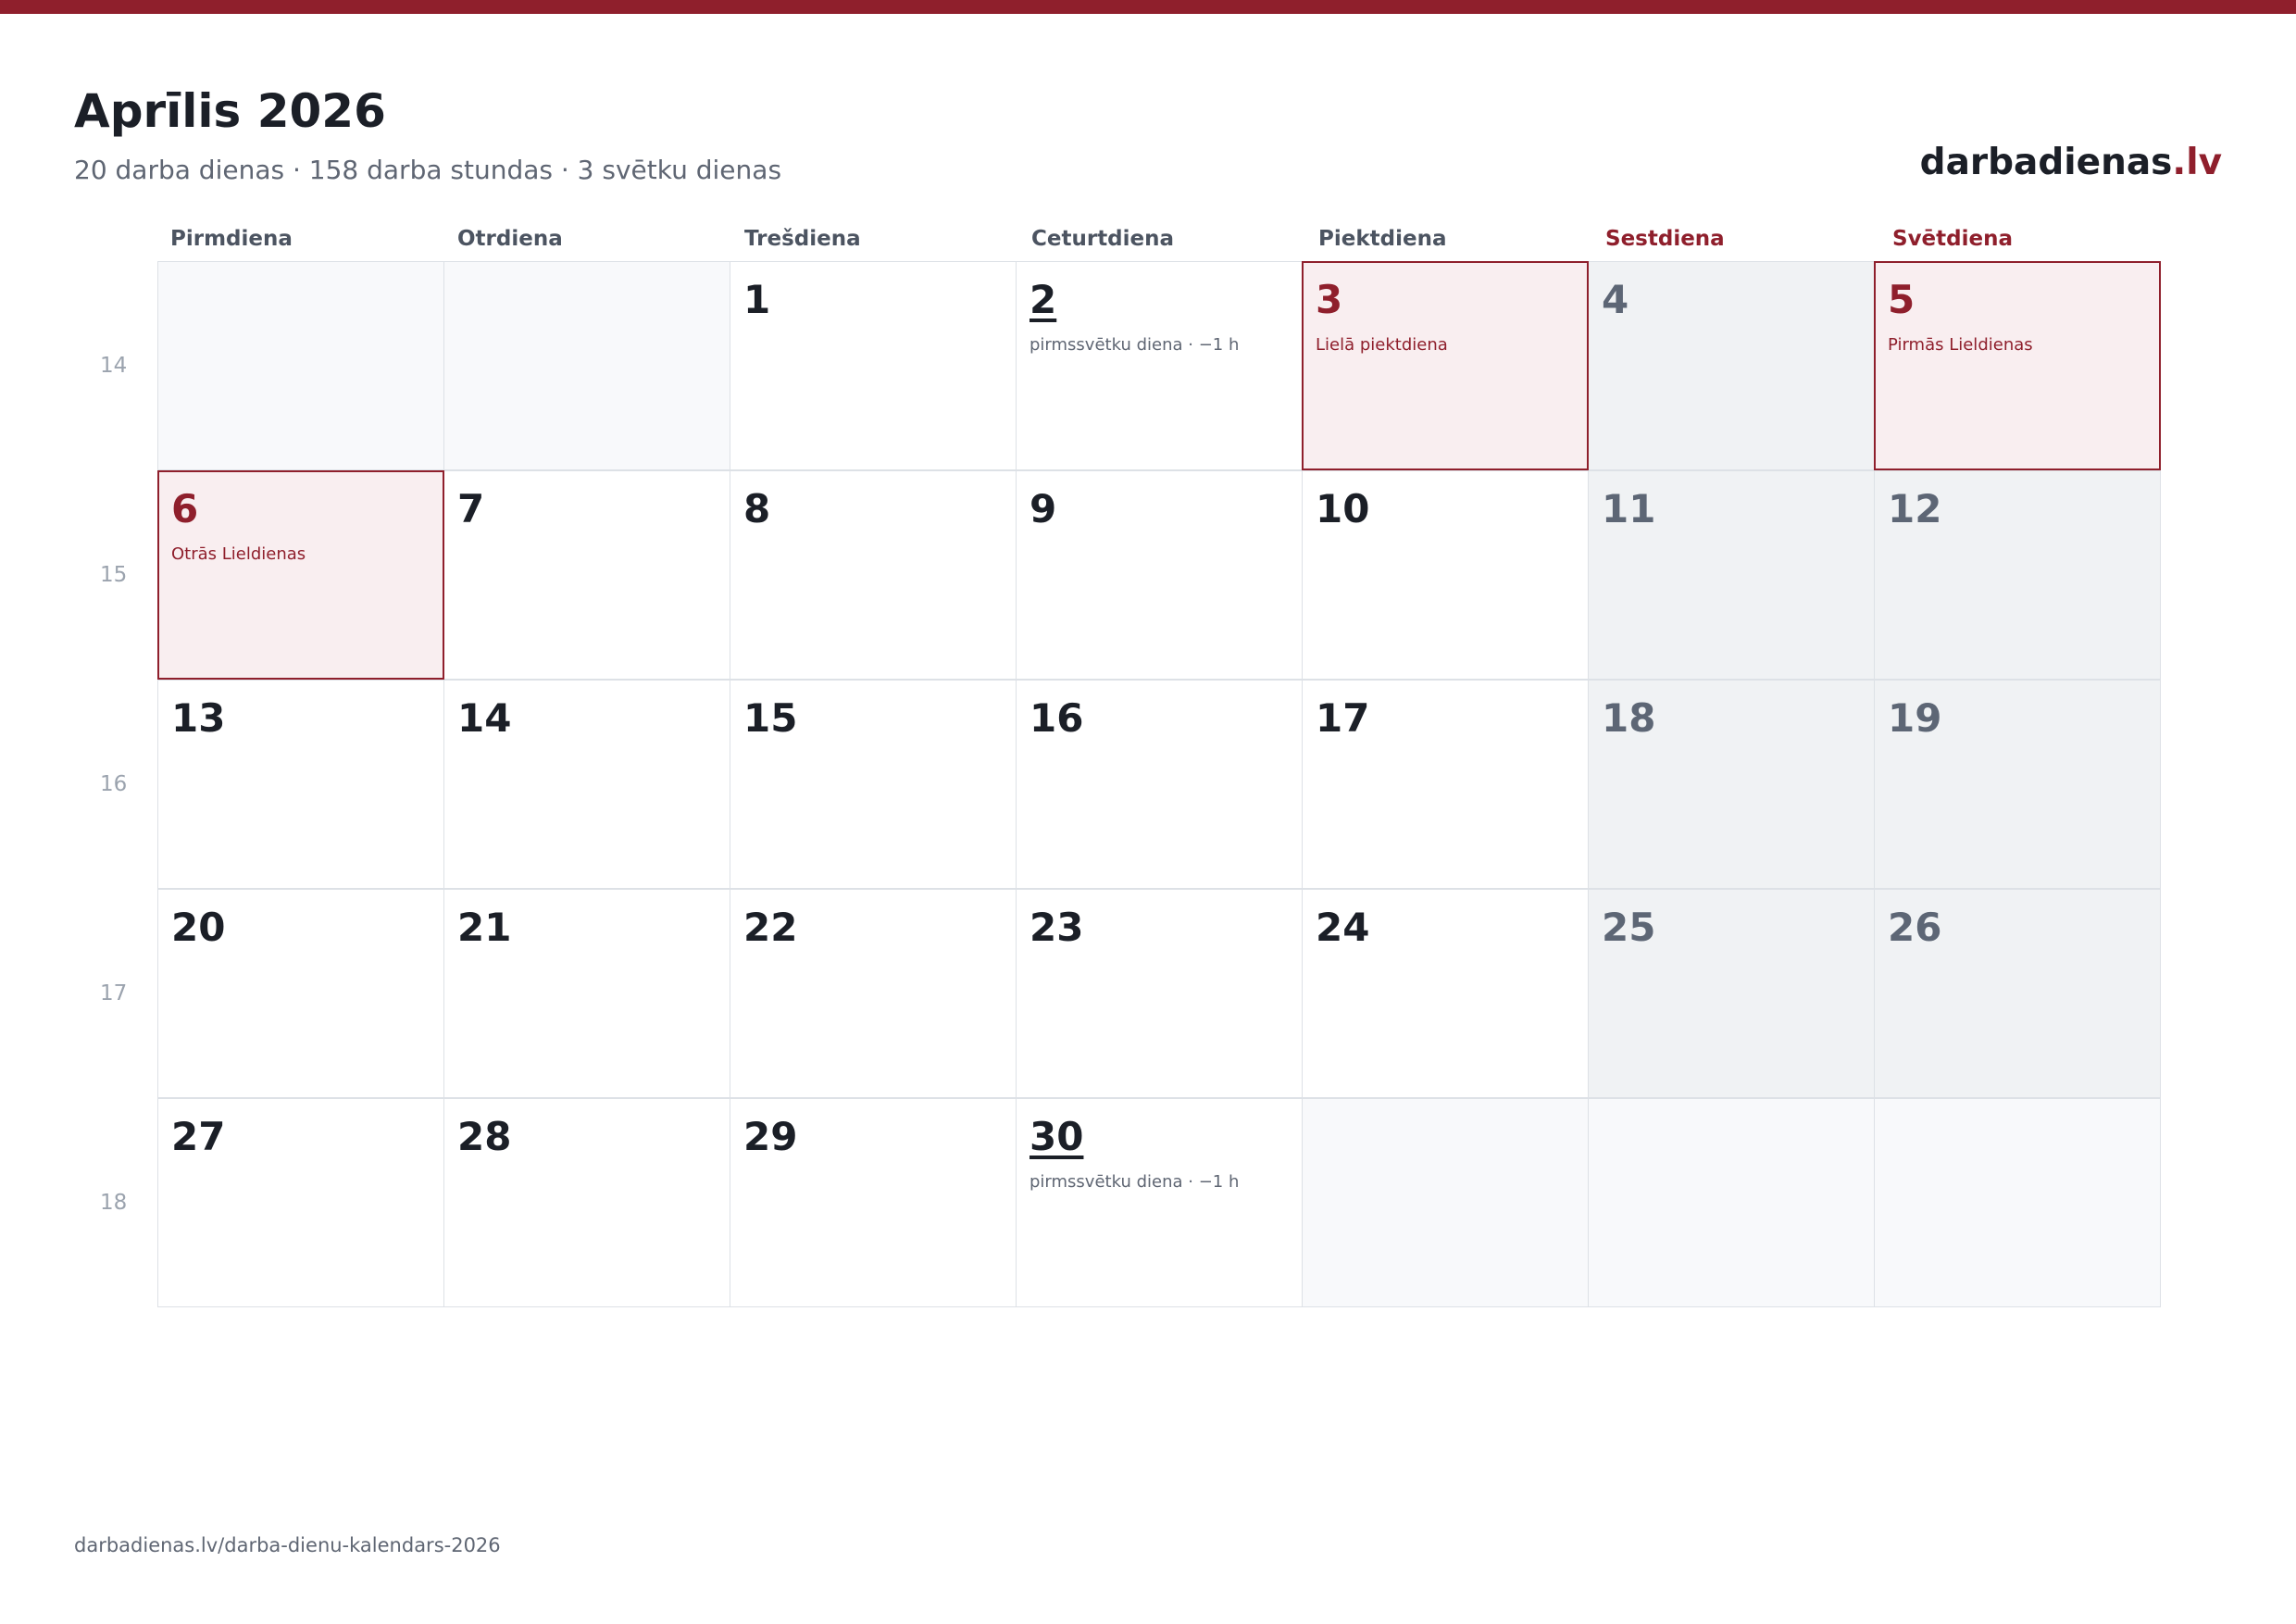 The height and width of the screenshot is (1624, 2296). Describe the element at coordinates (757, 508) in the screenshot. I see `day-number: 8` at that location.